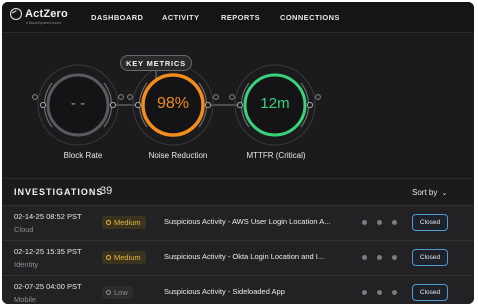  Describe the element at coordinates (444, 193) in the screenshot. I see `chevron-down-icon: ⌄` at that location.